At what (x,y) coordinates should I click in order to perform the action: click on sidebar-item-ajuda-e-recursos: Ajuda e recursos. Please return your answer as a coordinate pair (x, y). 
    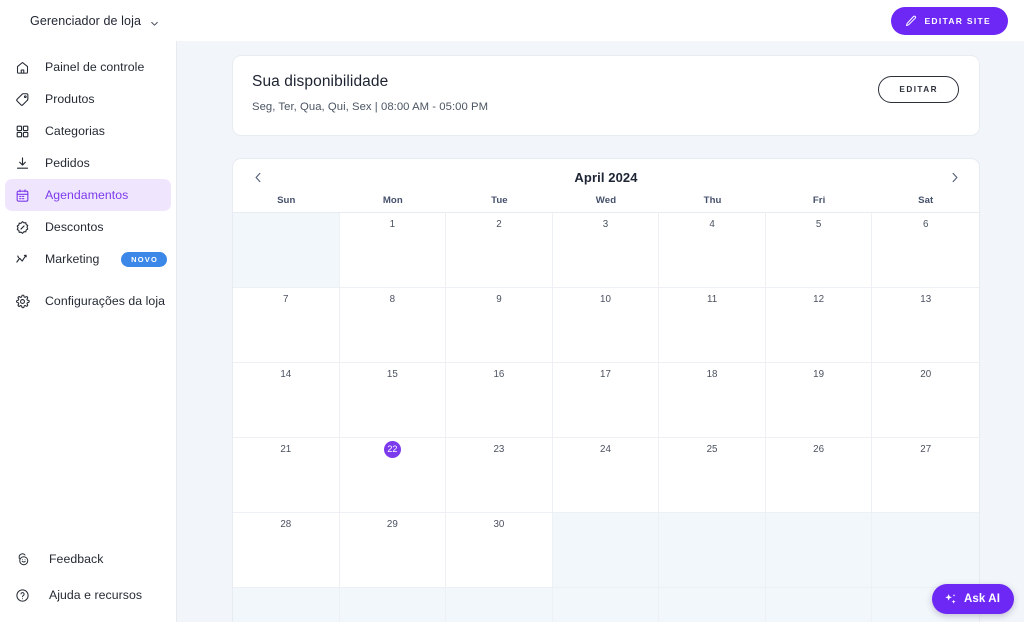
    Looking at the image, I should click on (88, 595).